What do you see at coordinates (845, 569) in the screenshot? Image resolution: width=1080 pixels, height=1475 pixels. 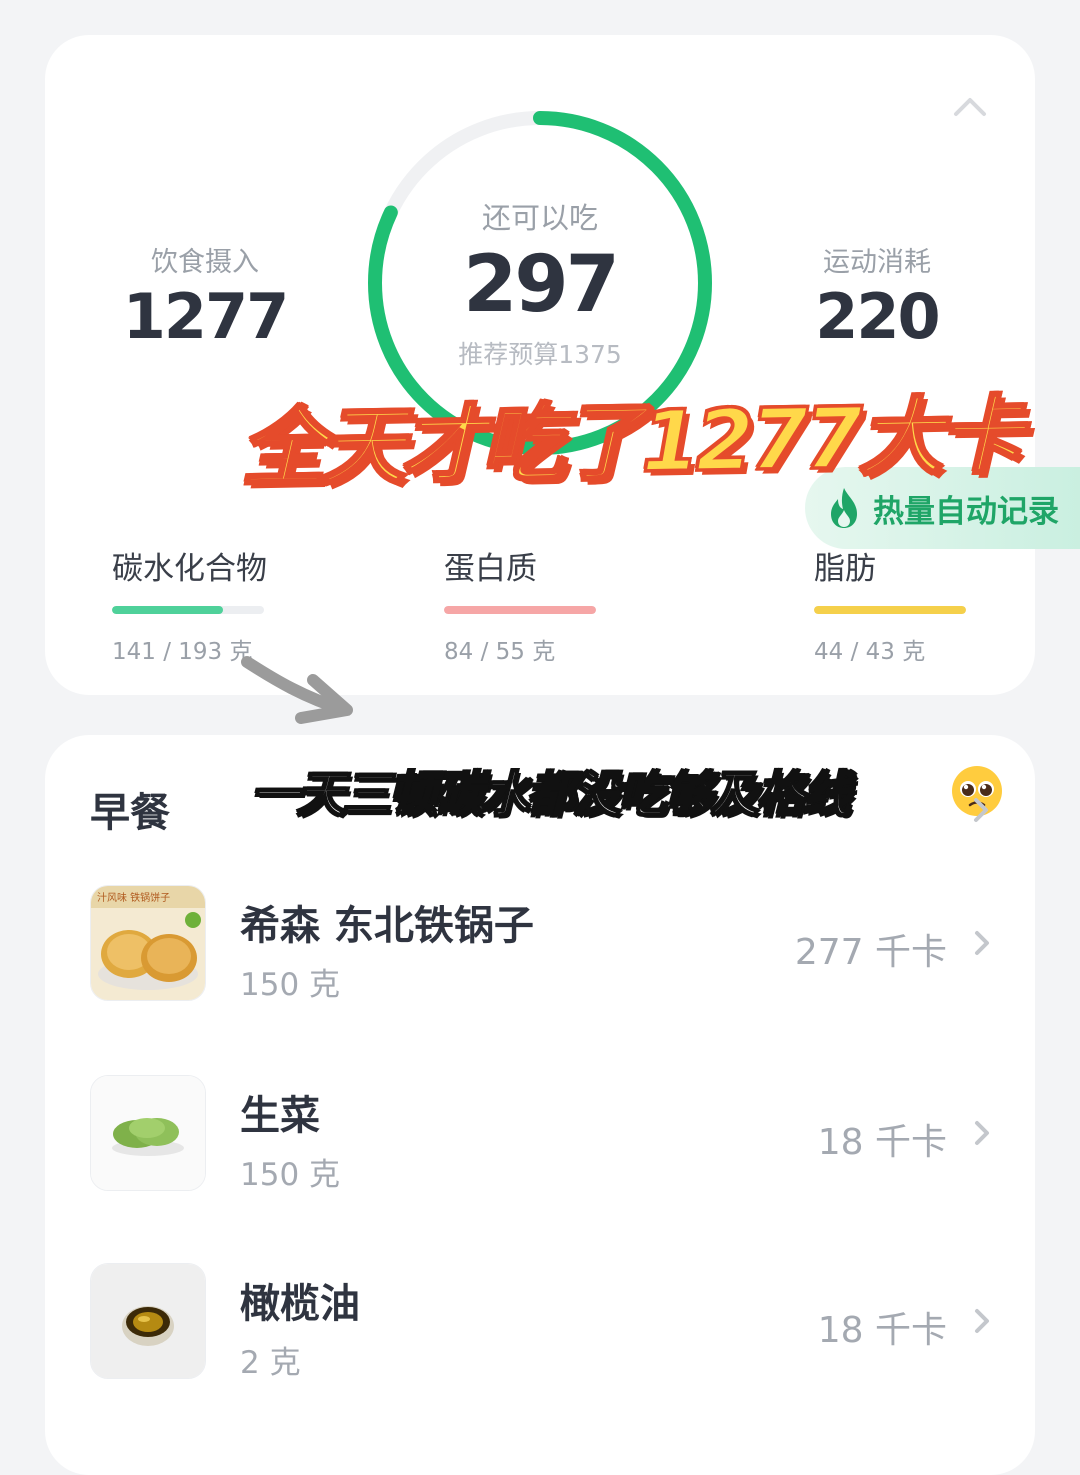 I see `macro-label: 脂肪` at bounding box center [845, 569].